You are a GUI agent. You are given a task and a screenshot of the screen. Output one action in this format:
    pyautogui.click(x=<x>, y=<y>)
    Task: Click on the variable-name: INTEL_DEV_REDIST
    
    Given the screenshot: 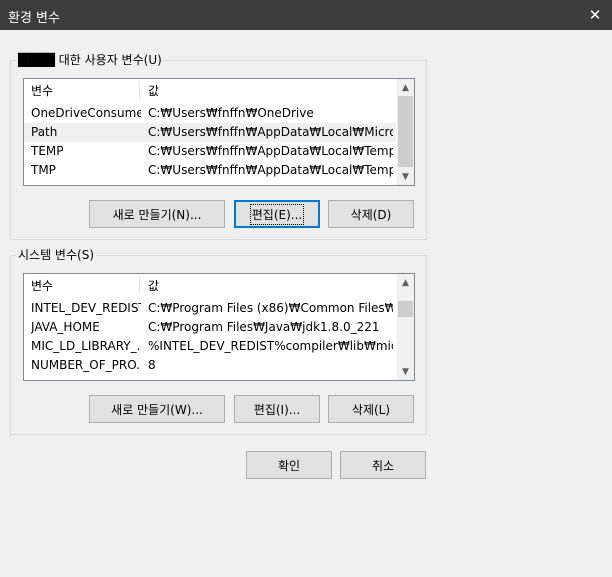 What is the action you would take?
    pyautogui.click(x=86, y=308)
    